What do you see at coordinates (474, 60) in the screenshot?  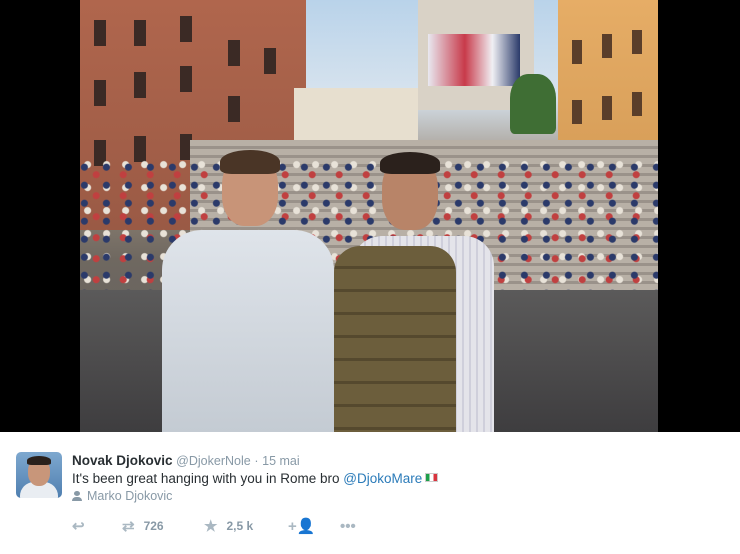 I see `photo-billboard` at bounding box center [474, 60].